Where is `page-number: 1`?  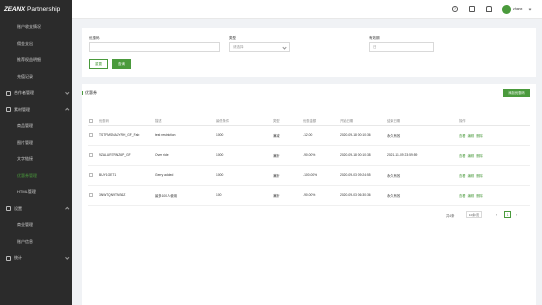 page-number: 1 is located at coordinates (507, 214).